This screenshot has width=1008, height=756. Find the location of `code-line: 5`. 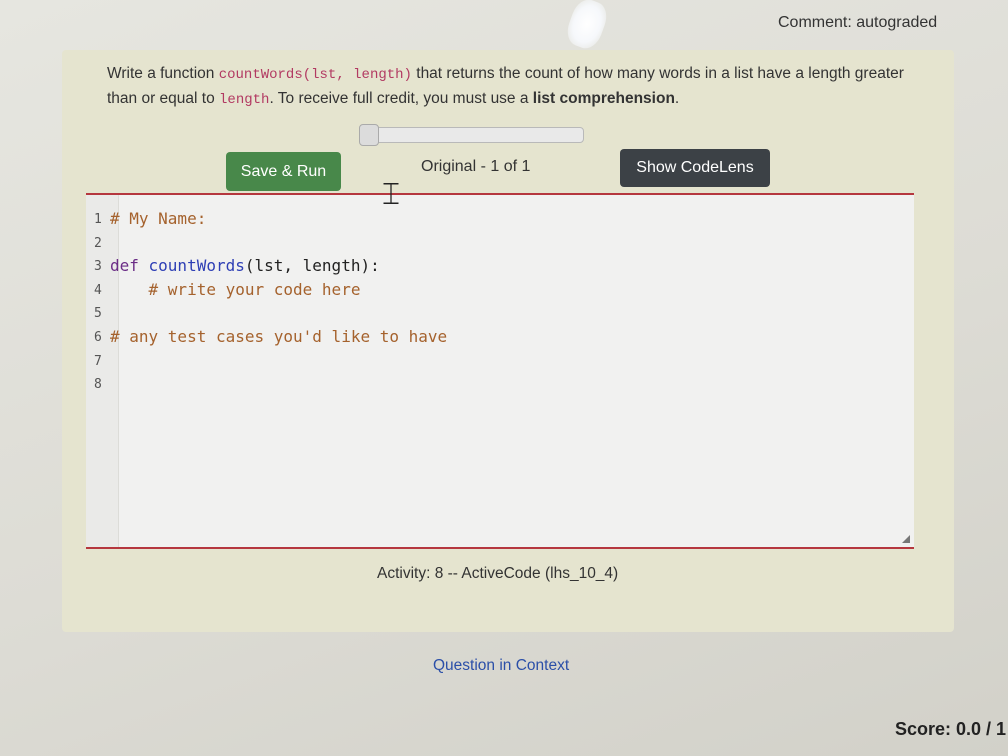

code-line: 5 is located at coordinates (486, 314).